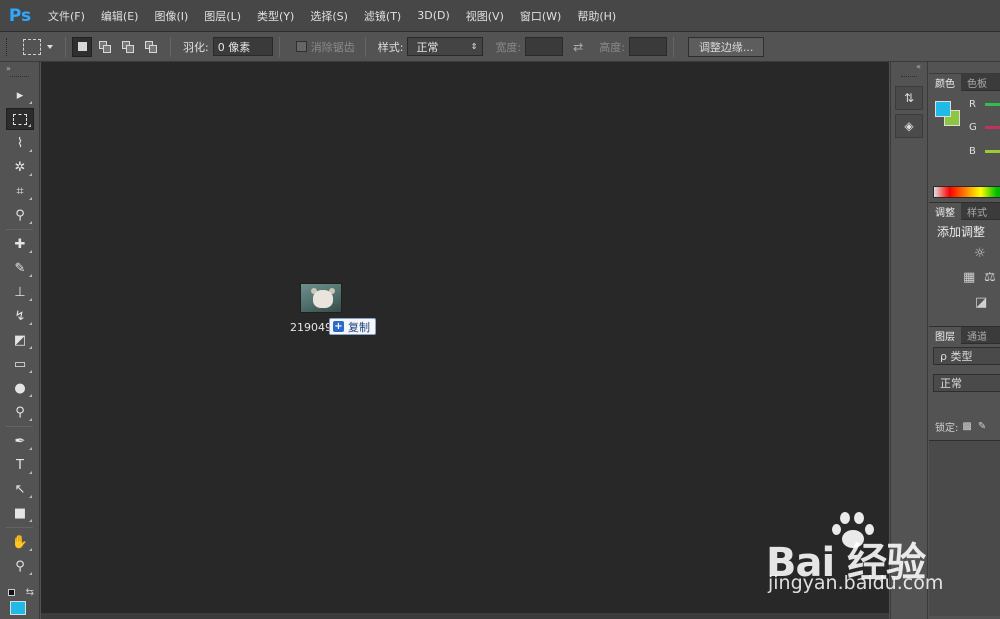 This screenshot has height=619, width=1000. Describe the element at coordinates (966, 426) in the screenshot. I see `lock-transparent-icon: ▩` at that location.